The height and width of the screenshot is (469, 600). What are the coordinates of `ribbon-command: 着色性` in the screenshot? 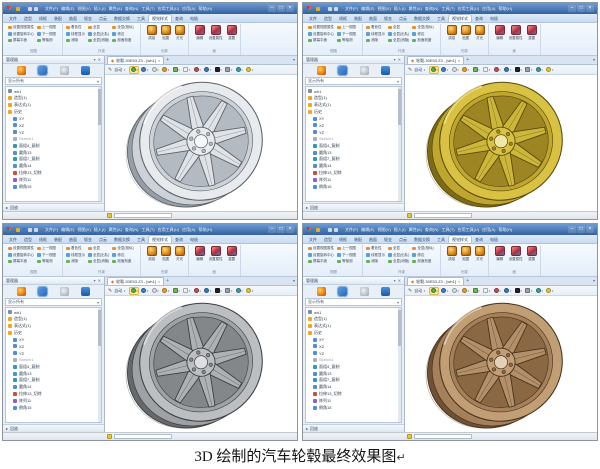 It's located at (375, 27).